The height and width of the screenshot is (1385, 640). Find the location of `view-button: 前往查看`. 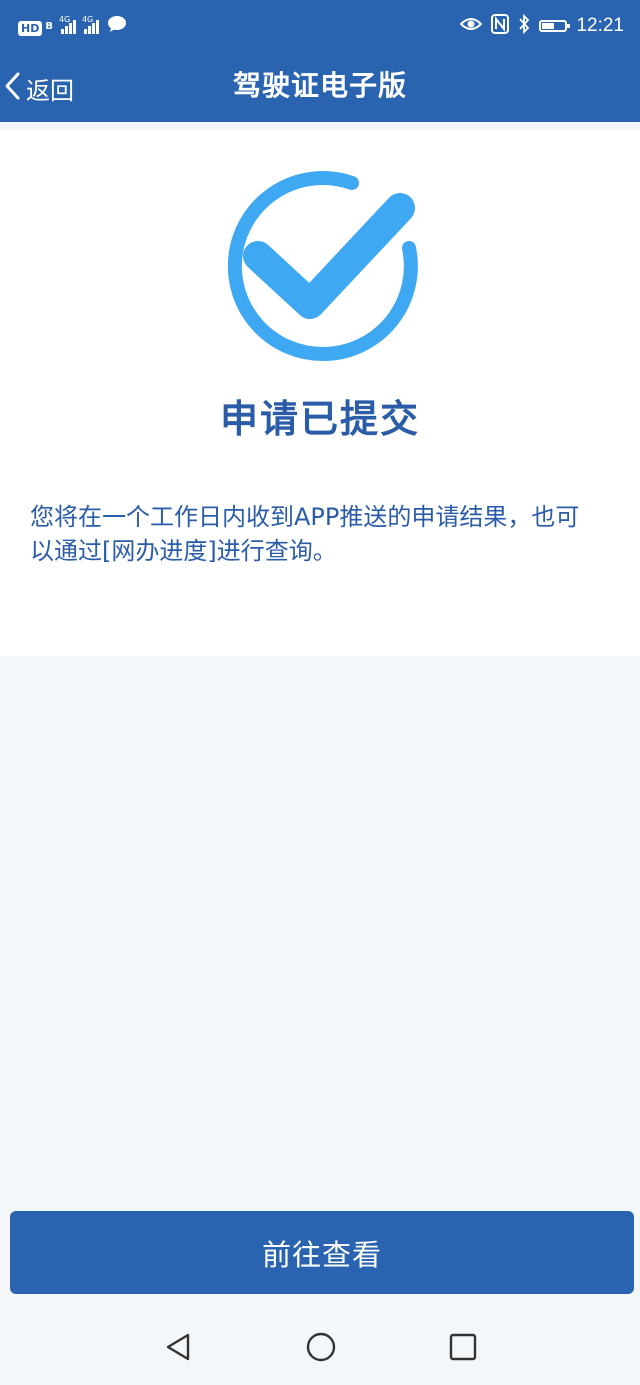

view-button: 前往查看 is located at coordinates (322, 1252).